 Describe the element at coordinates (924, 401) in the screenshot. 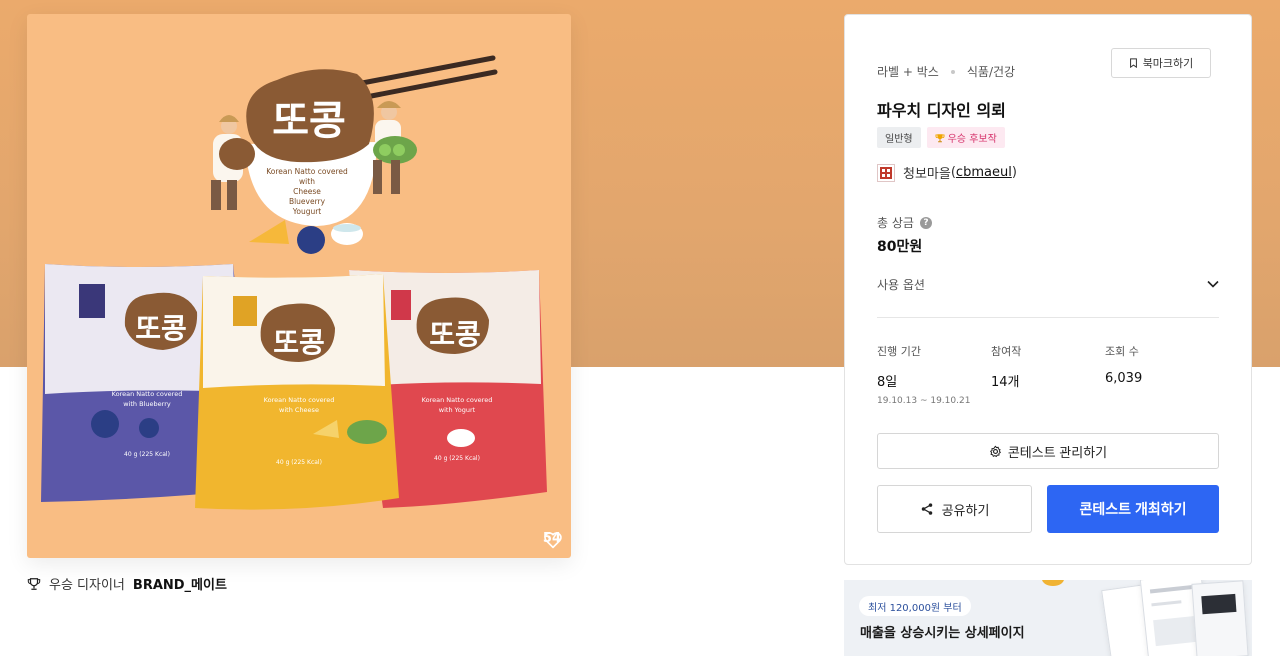

I see `stat-period-range: 19.10.13 ~ 19.10.21` at that location.